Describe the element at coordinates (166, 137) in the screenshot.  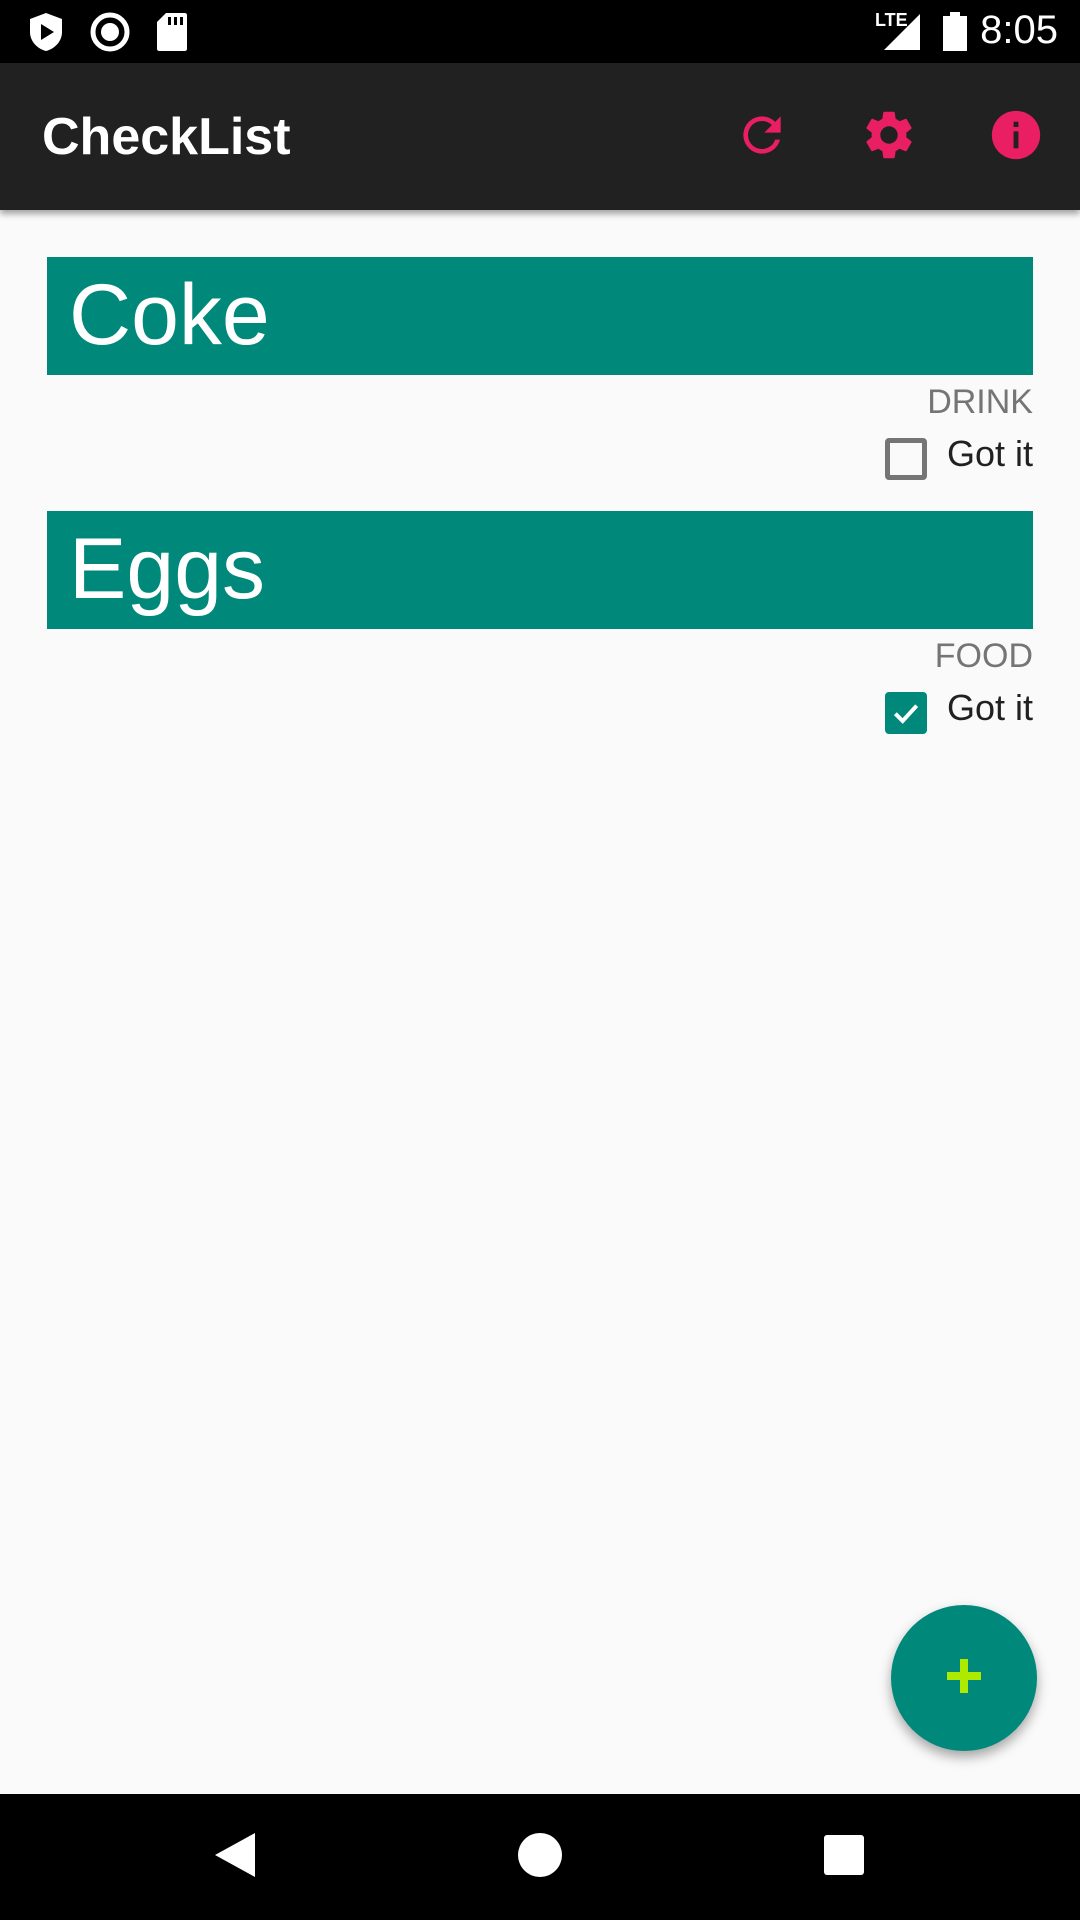
I see `app-title: CheckList` at that location.